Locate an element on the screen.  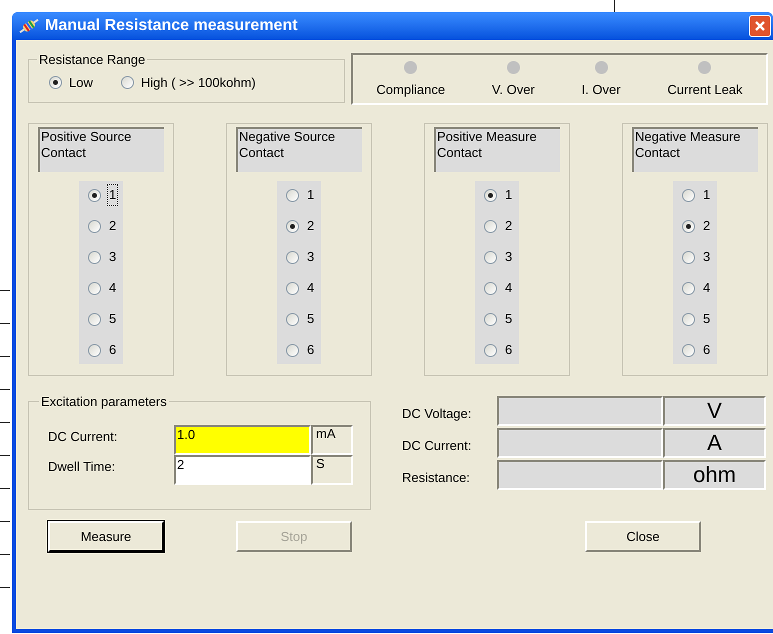
close-button is located at coordinates (760, 26).